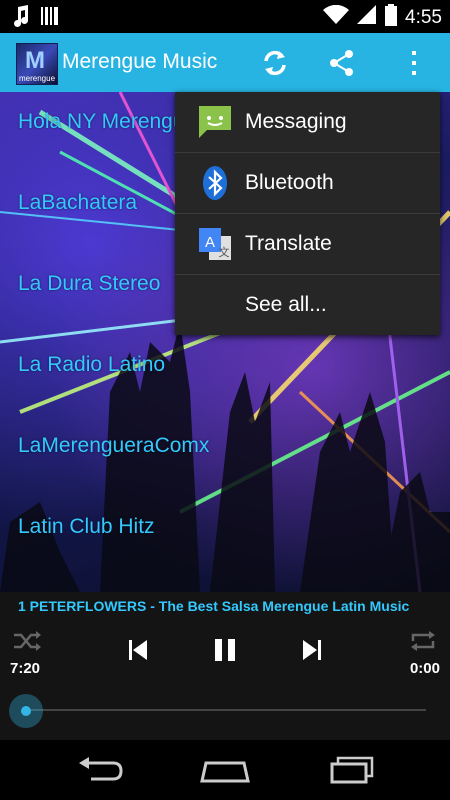 The width and height of the screenshot is (450, 800). I want to click on station-label: La Radio Latino, so click(92, 364).